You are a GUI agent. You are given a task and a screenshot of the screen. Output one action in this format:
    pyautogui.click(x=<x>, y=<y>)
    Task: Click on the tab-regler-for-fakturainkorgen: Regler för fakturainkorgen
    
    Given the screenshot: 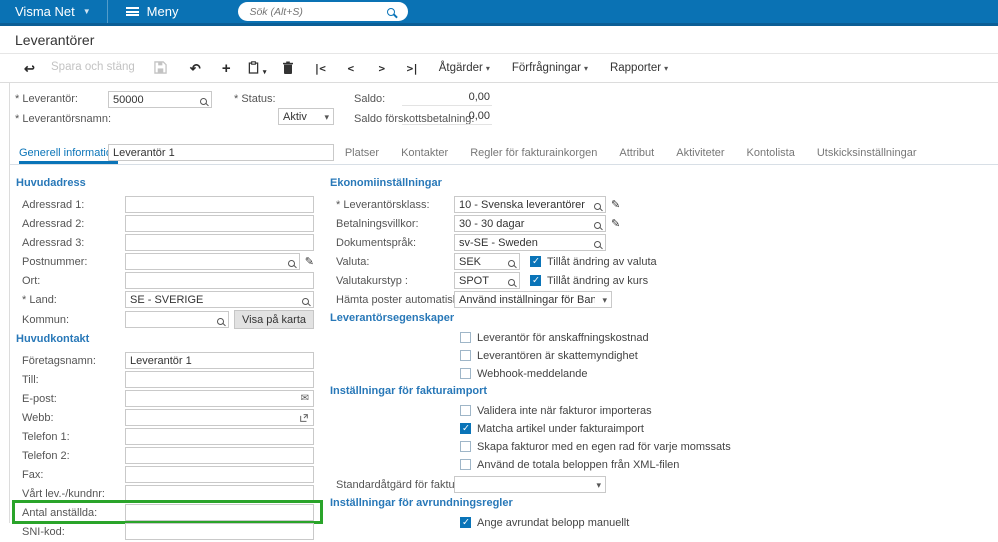 What is the action you would take?
    pyautogui.click(x=533, y=155)
    